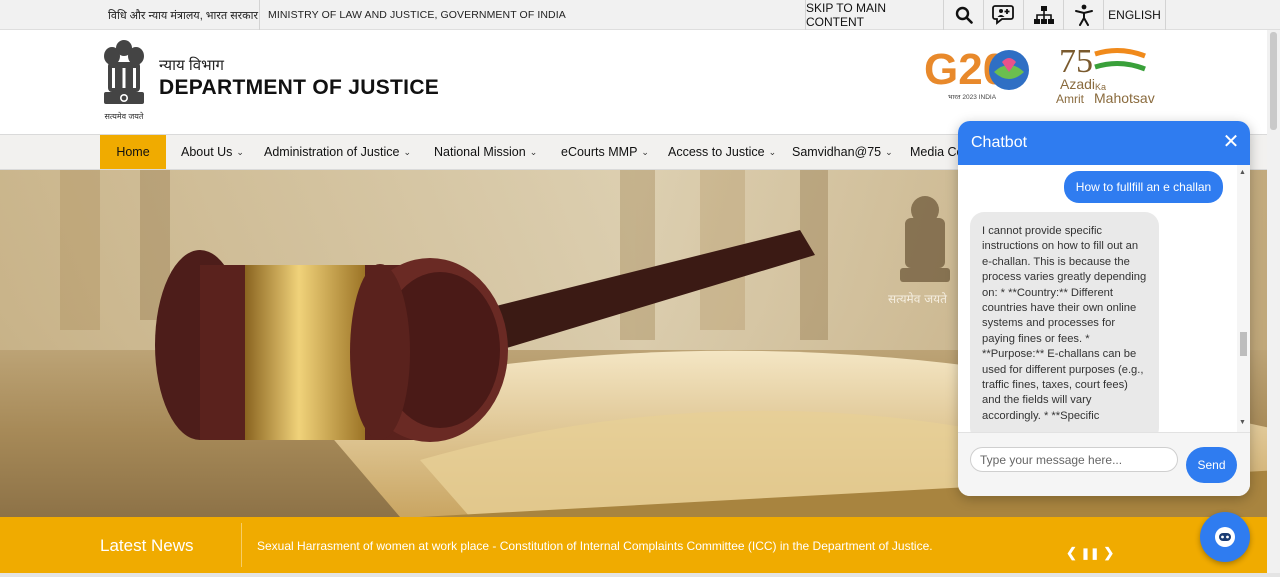  Describe the element at coordinates (1074, 459) in the screenshot. I see `message-input` at that location.